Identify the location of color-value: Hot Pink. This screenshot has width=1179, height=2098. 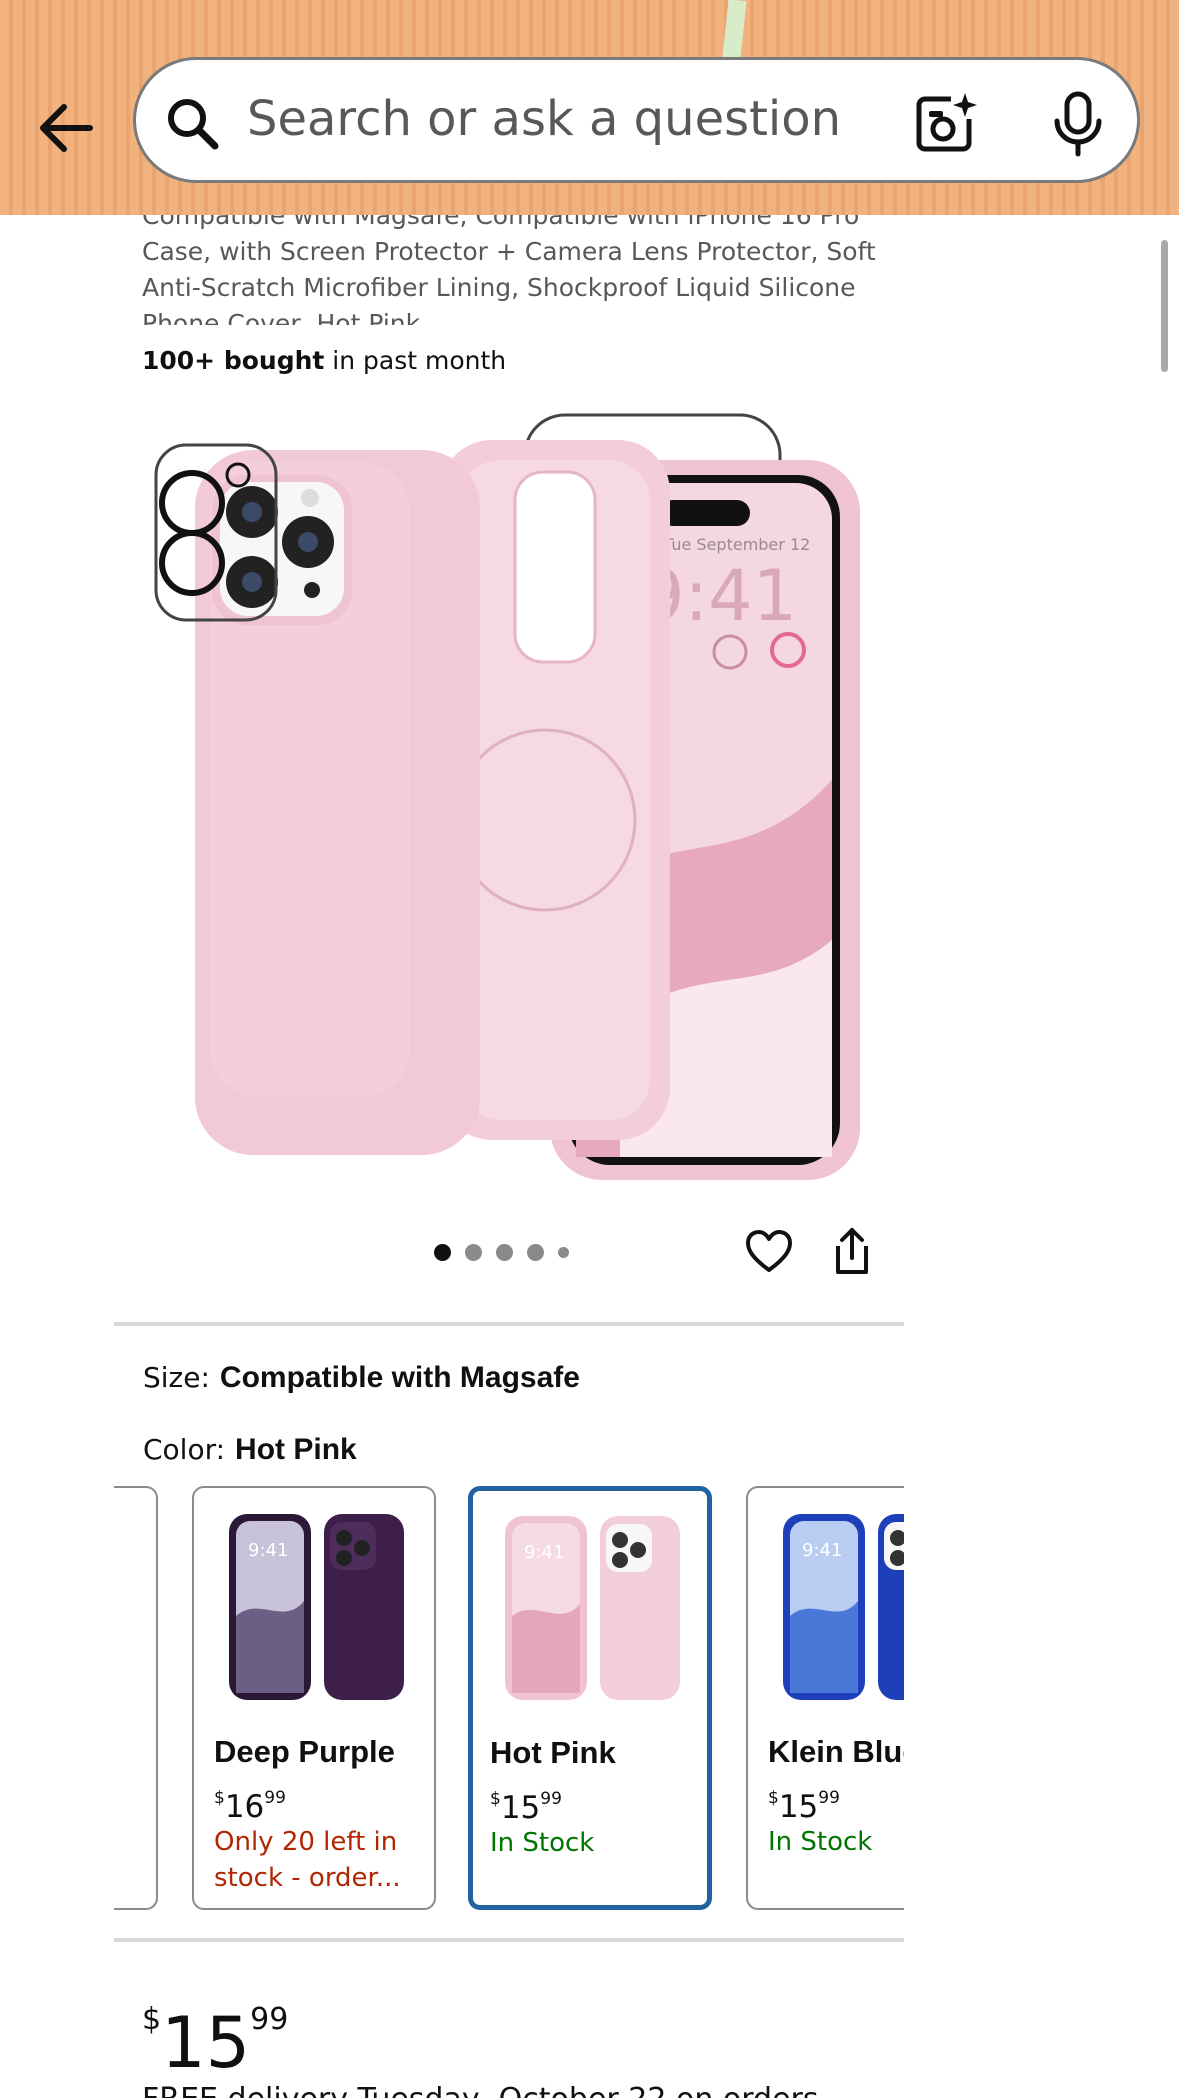
(296, 1449).